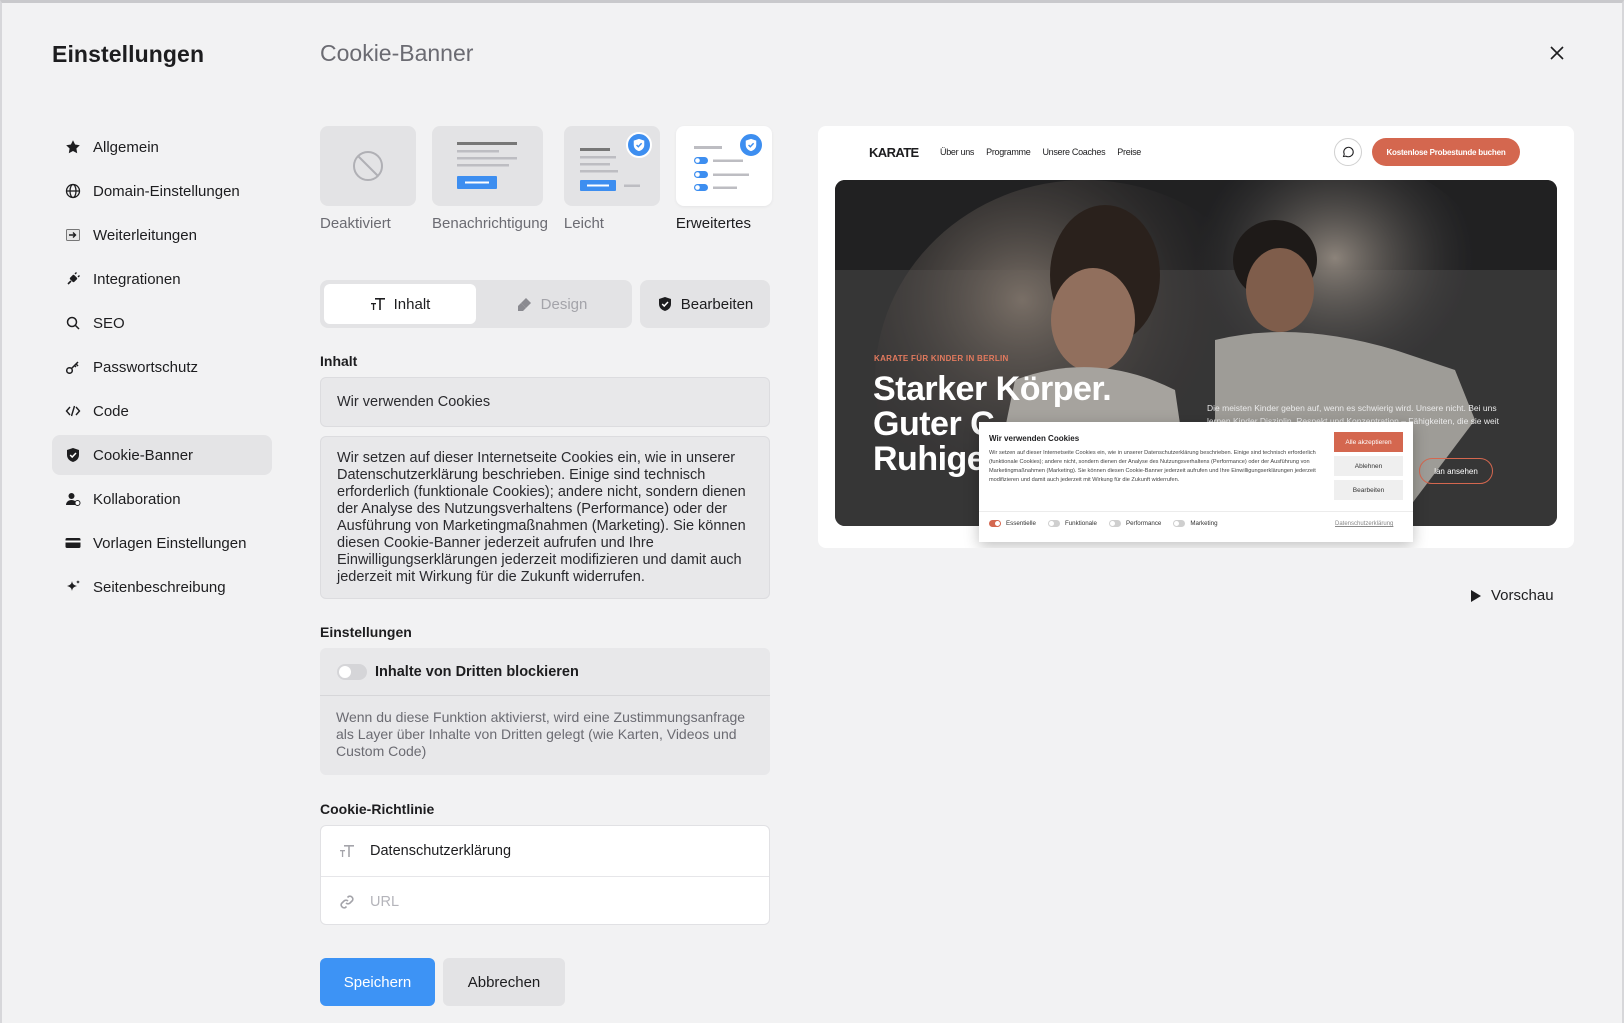 This screenshot has width=1624, height=1023. What do you see at coordinates (377, 809) in the screenshot?
I see `section-label-cookie-richtlinie: Cookie-Richtlinie` at bounding box center [377, 809].